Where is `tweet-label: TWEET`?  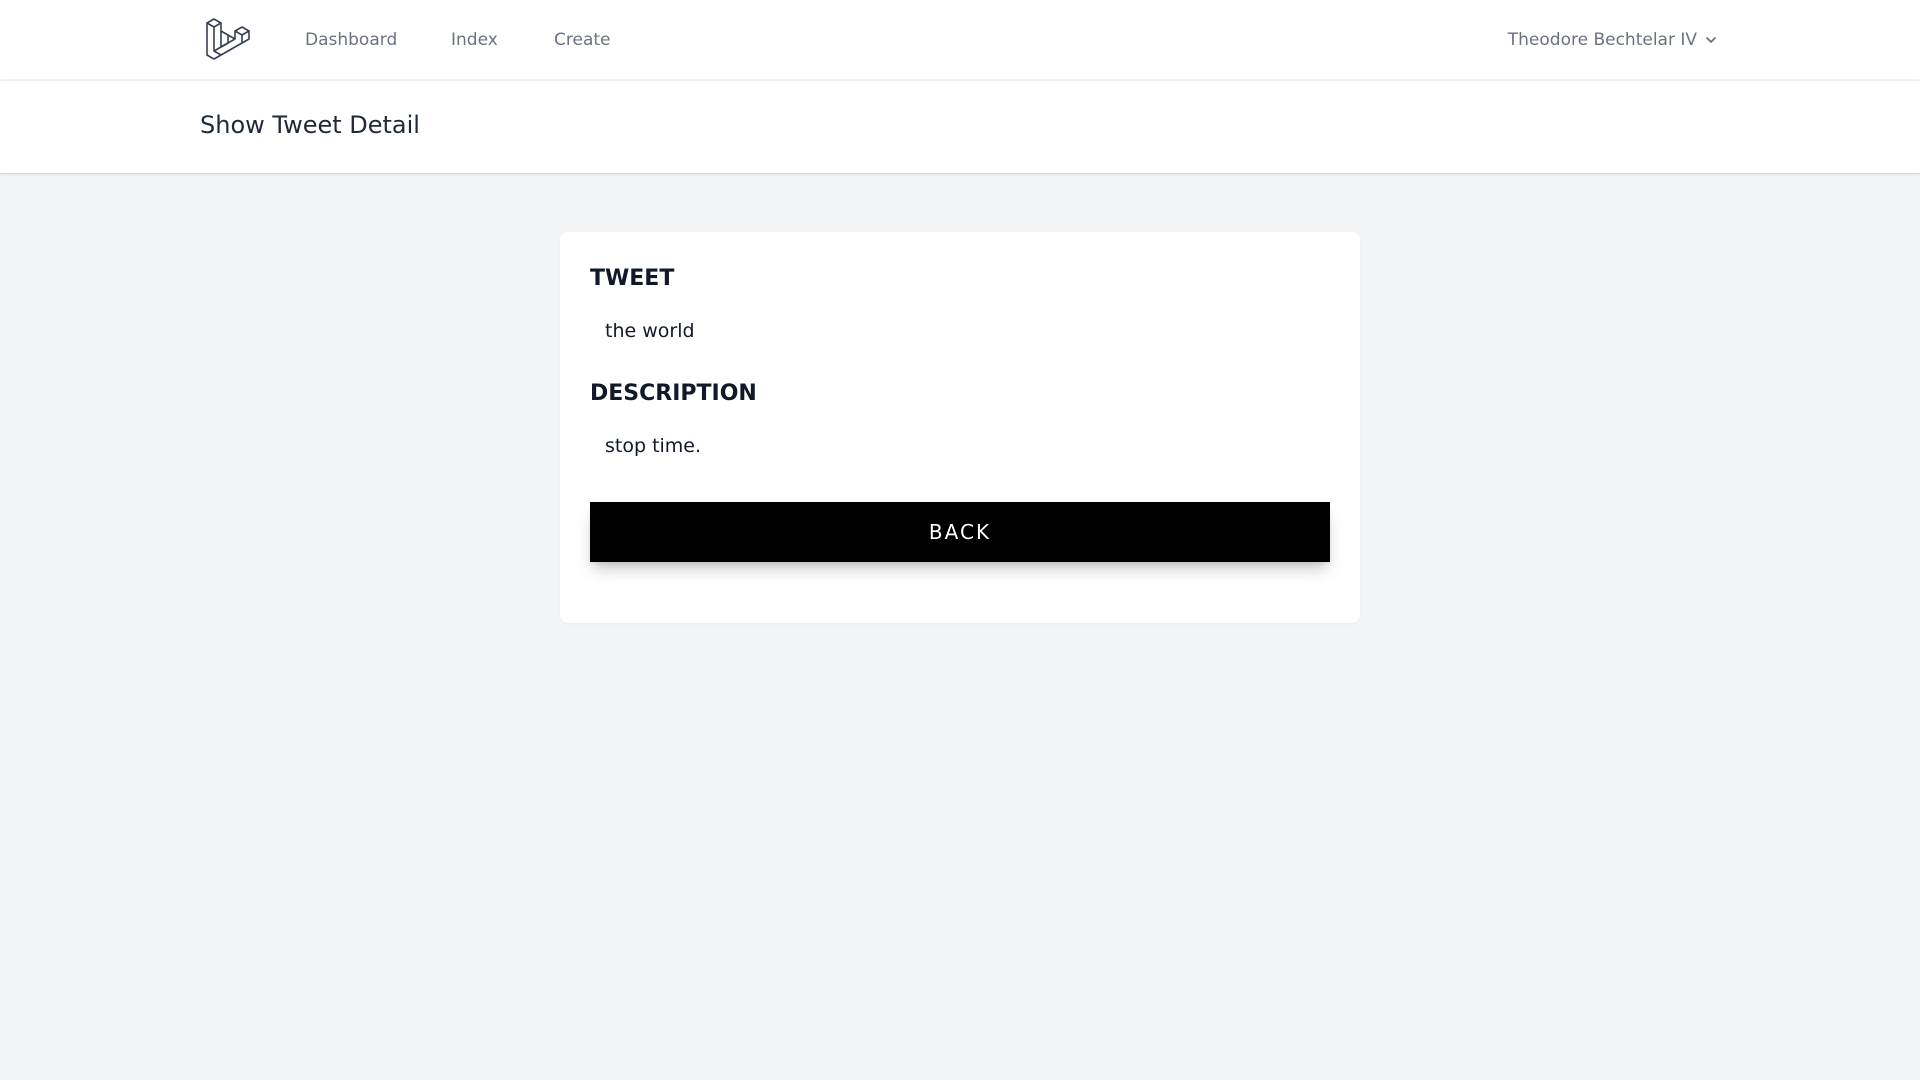
tweet-label: TWEET is located at coordinates (632, 278).